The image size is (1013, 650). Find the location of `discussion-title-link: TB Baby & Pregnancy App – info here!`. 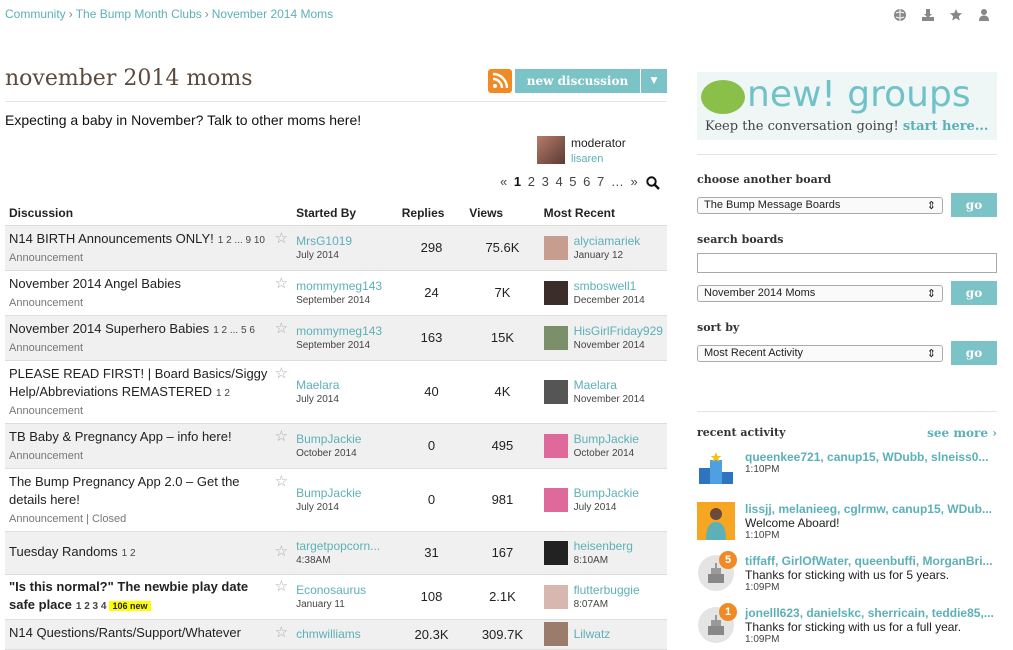

discussion-title-link: TB Baby & Pregnancy App – info here! is located at coordinates (120, 436).